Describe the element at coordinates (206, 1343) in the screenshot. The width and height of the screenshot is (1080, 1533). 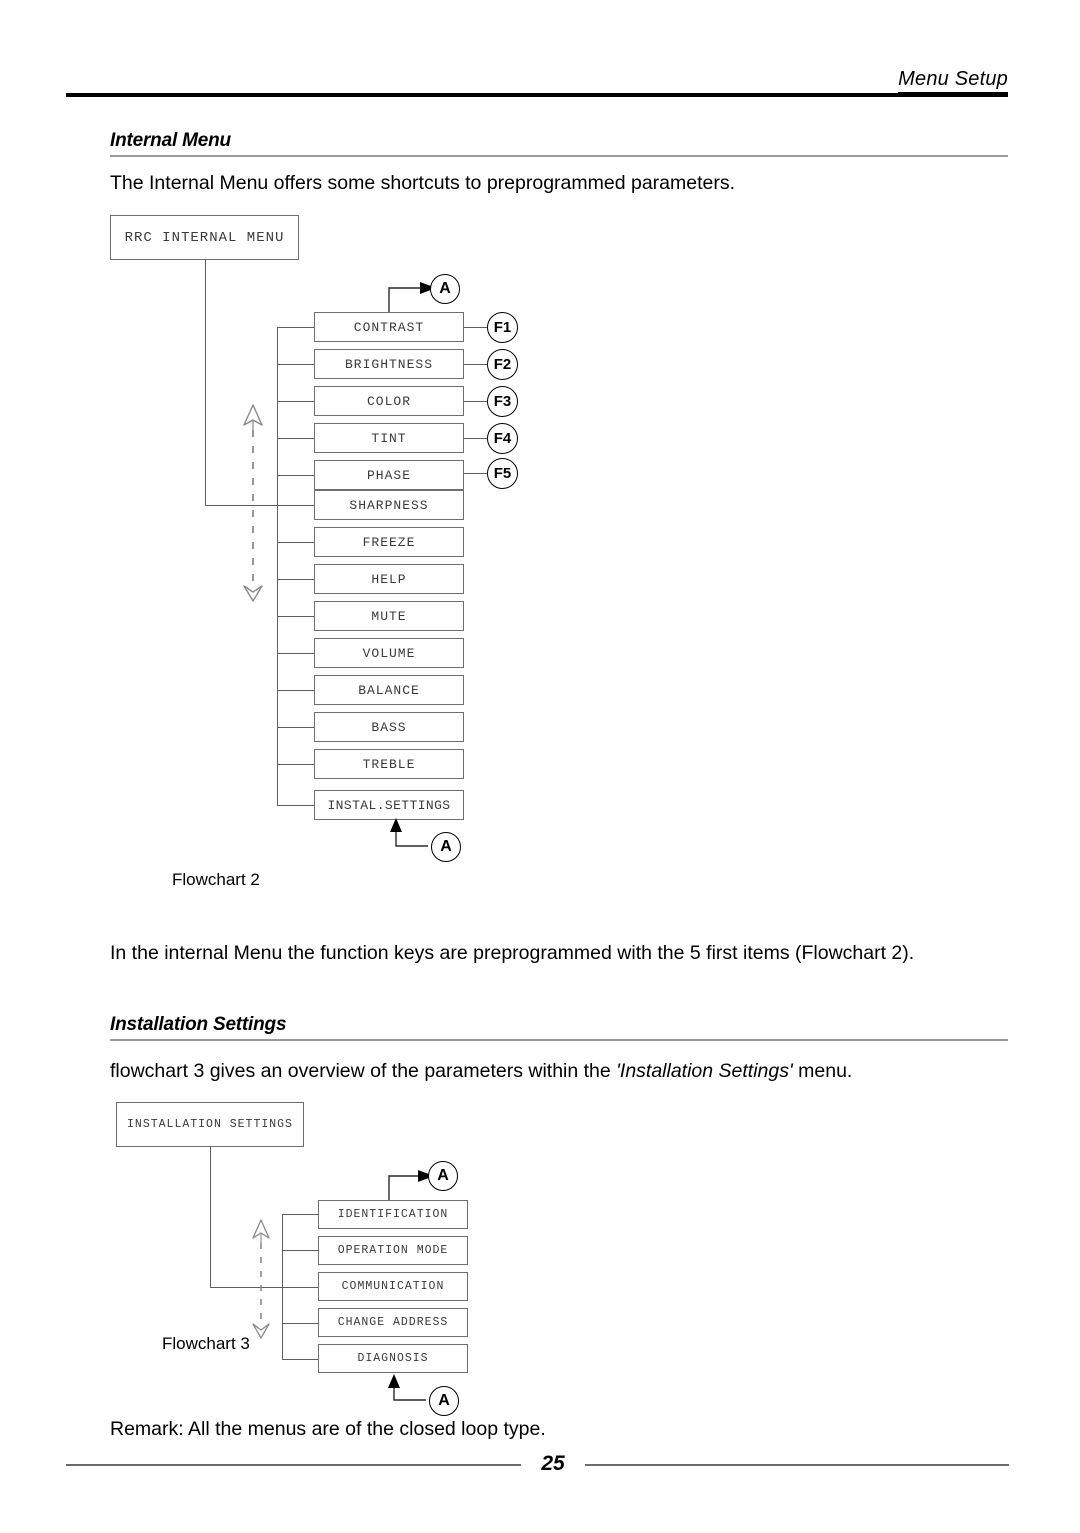
I see `flowchart3-caption: Flowchart 3` at that location.